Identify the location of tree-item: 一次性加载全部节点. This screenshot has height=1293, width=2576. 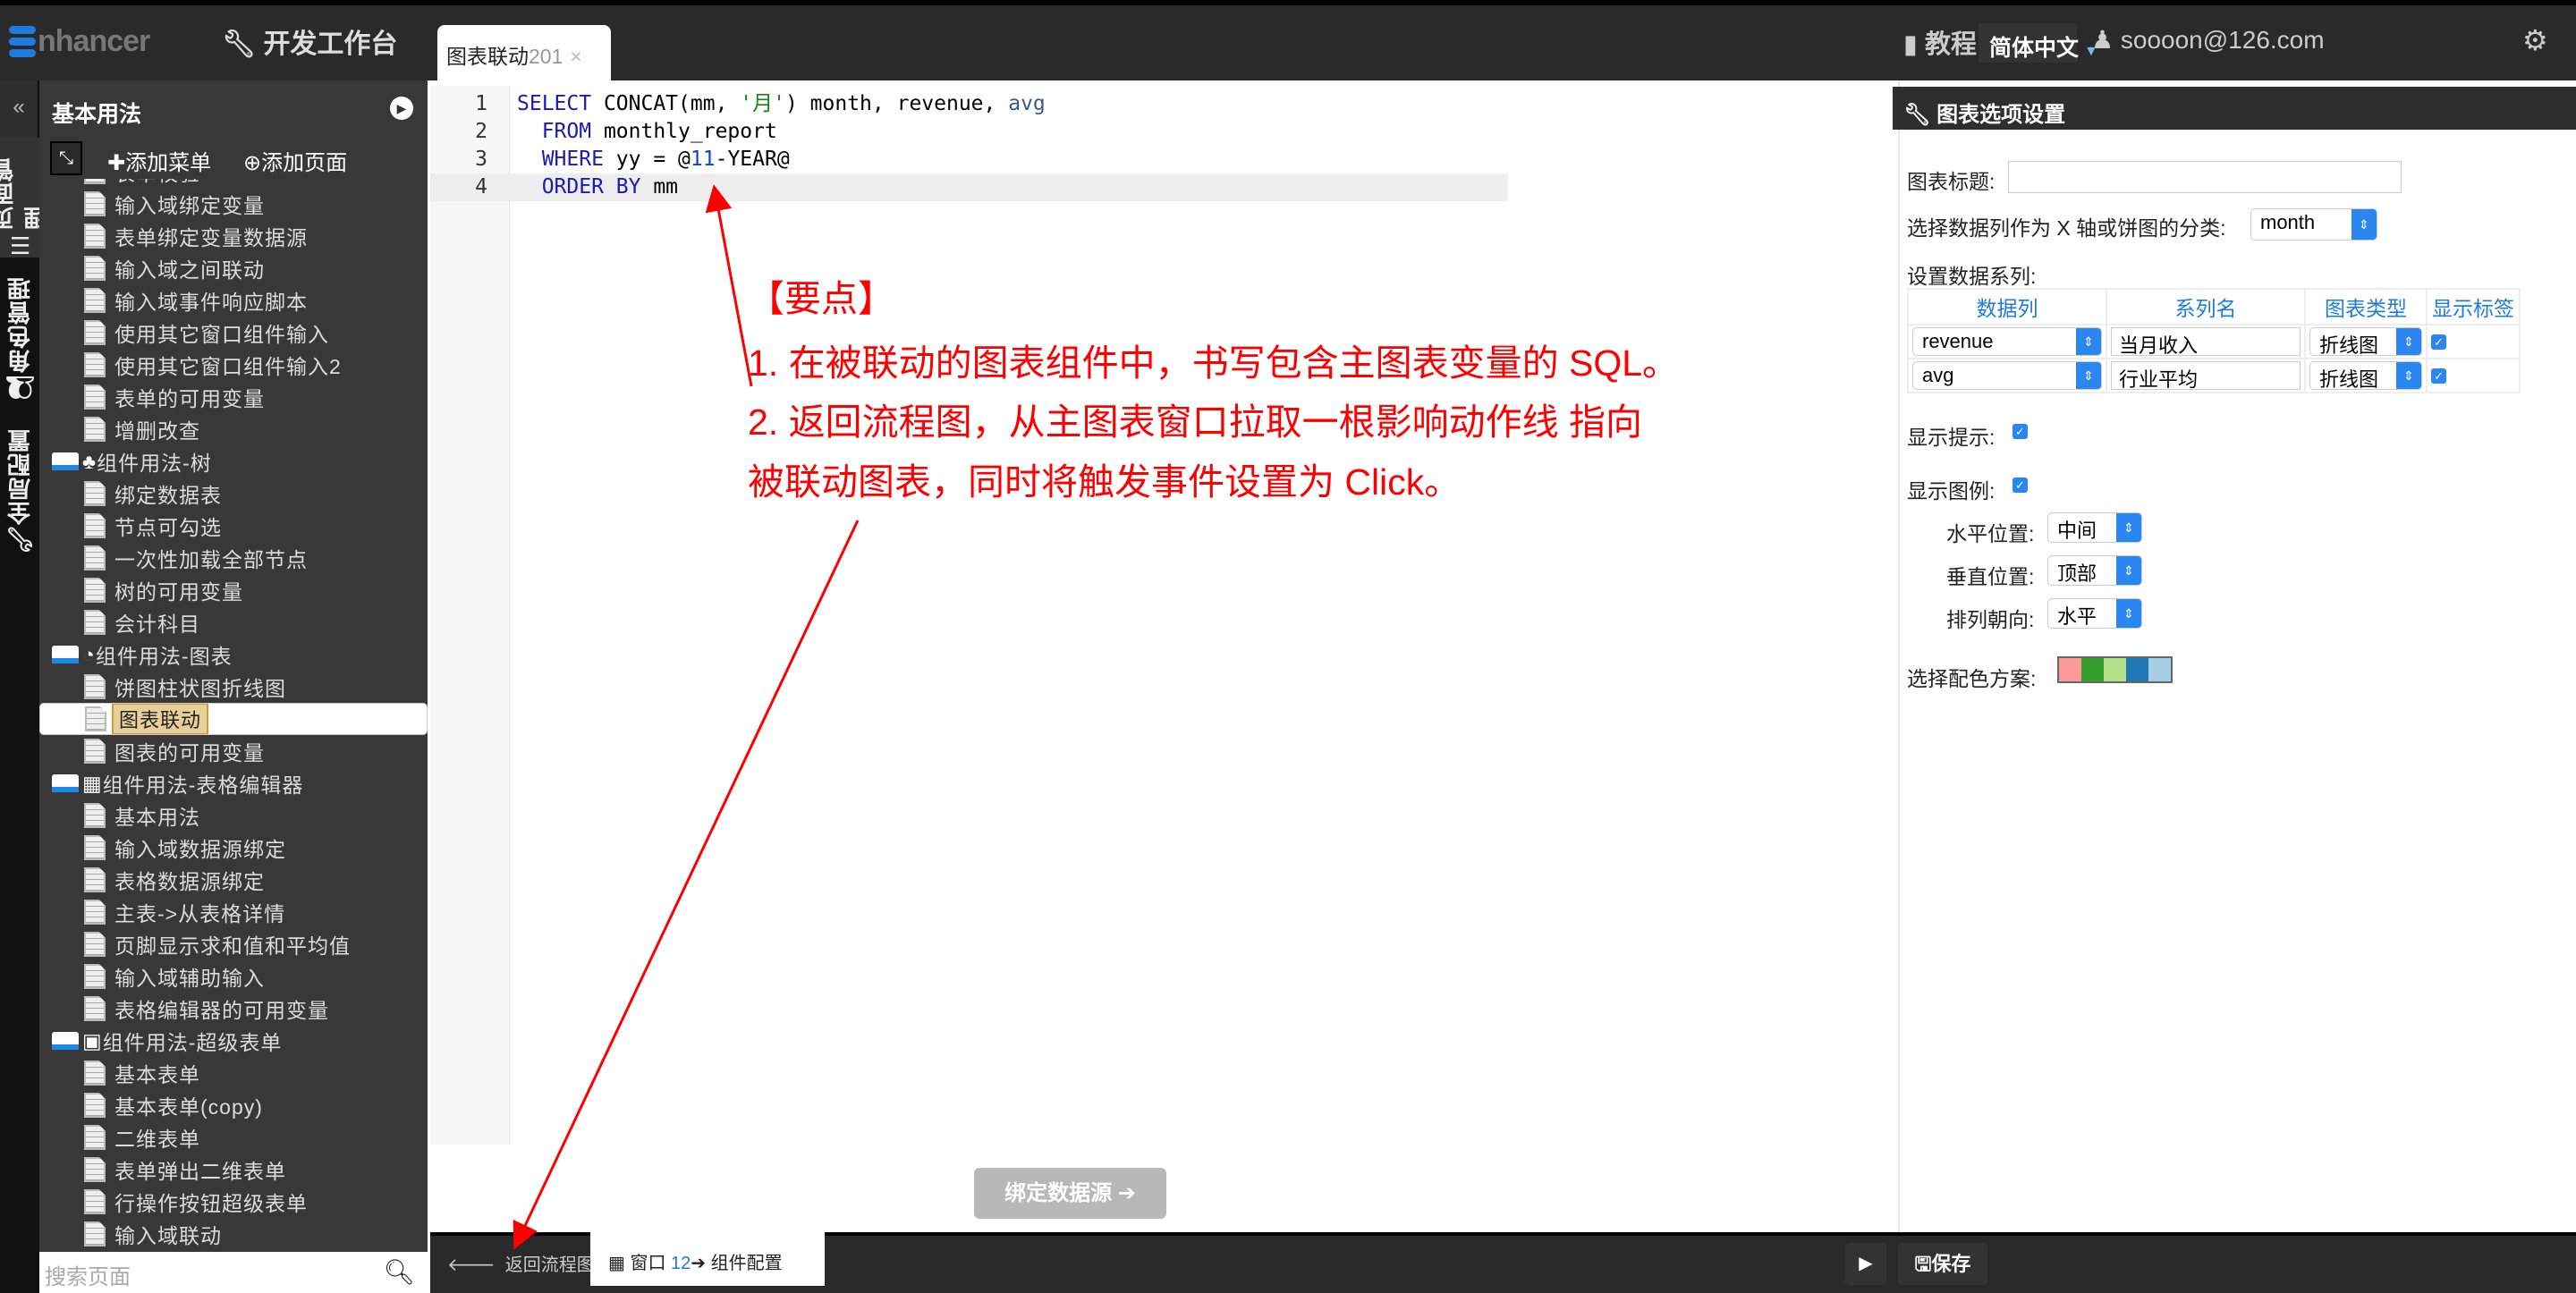
(233, 558).